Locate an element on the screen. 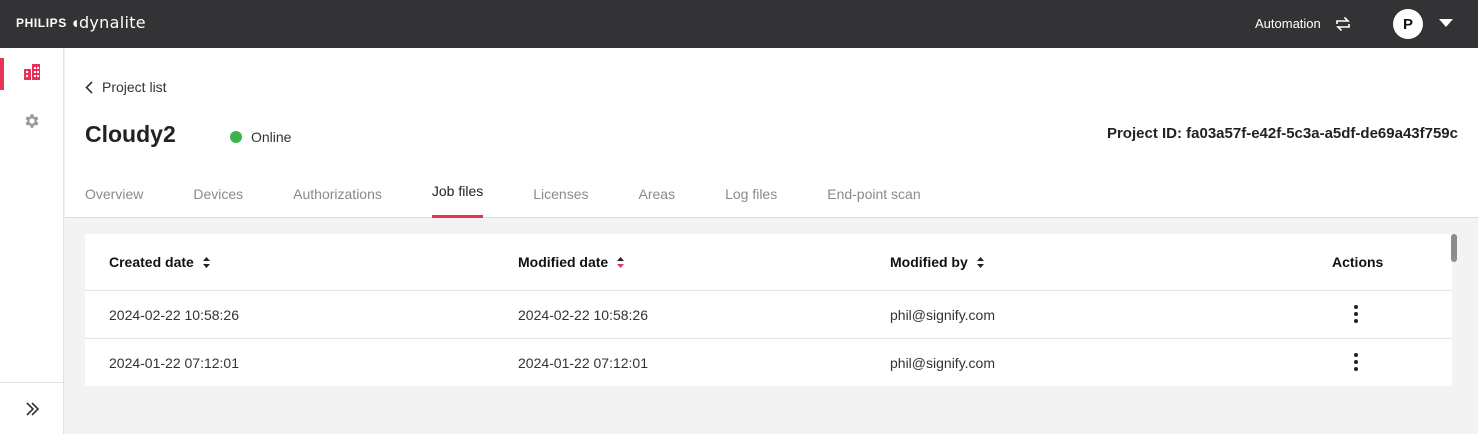 The width and height of the screenshot is (1478, 434). caret-down-icon is located at coordinates (1446, 23).